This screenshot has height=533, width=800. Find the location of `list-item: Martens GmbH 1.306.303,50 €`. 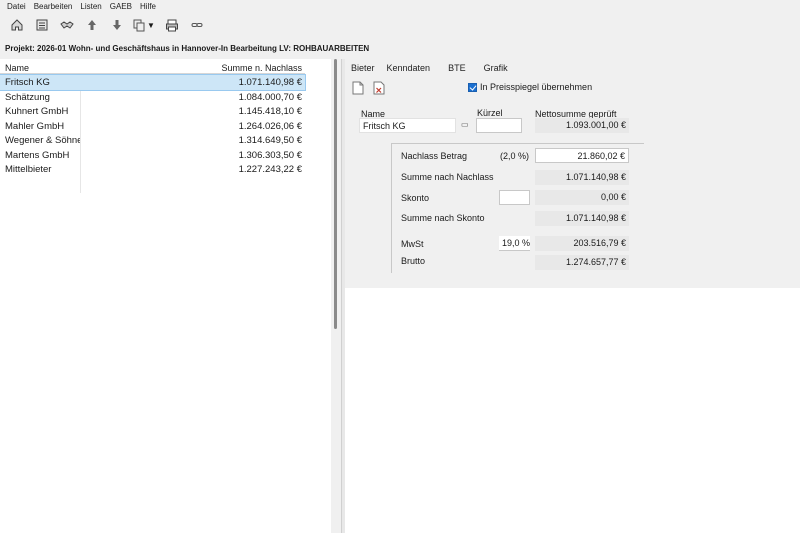

list-item: Martens GmbH 1.306.303,50 € is located at coordinates (152, 155).